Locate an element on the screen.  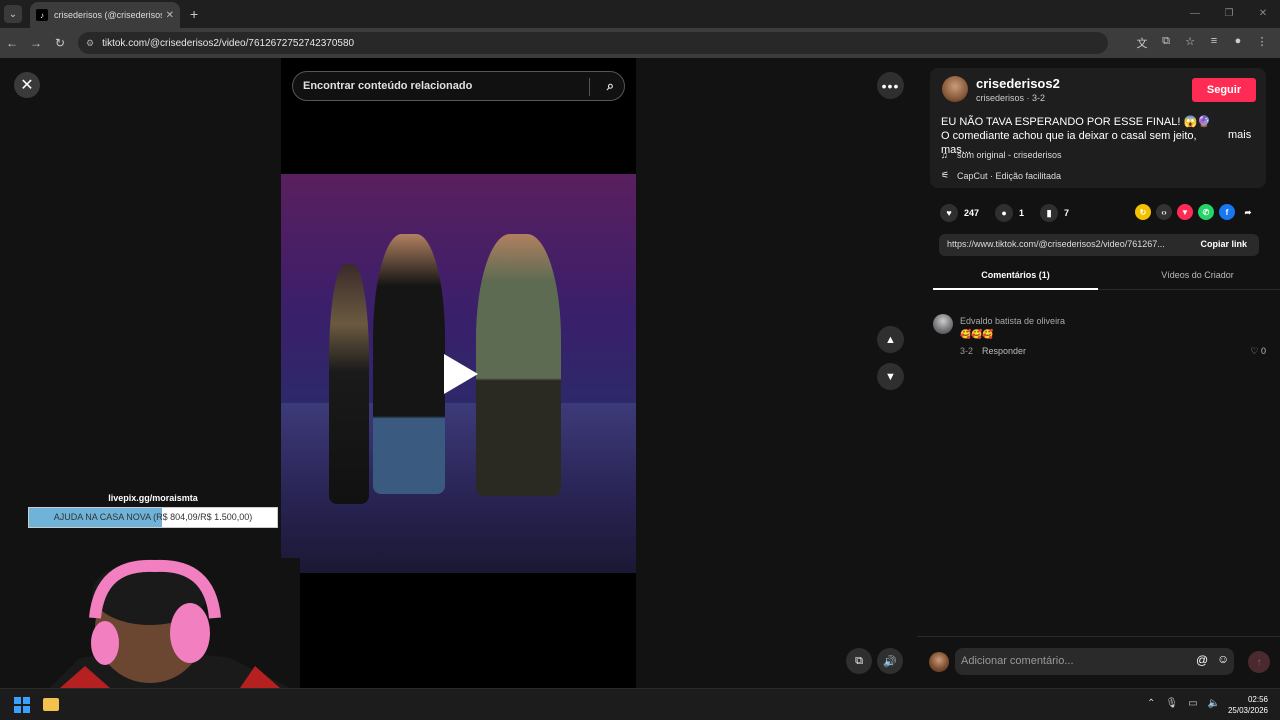
tab-creator-videos: Vídeos do Criador is located at coordinates (1197, 275).